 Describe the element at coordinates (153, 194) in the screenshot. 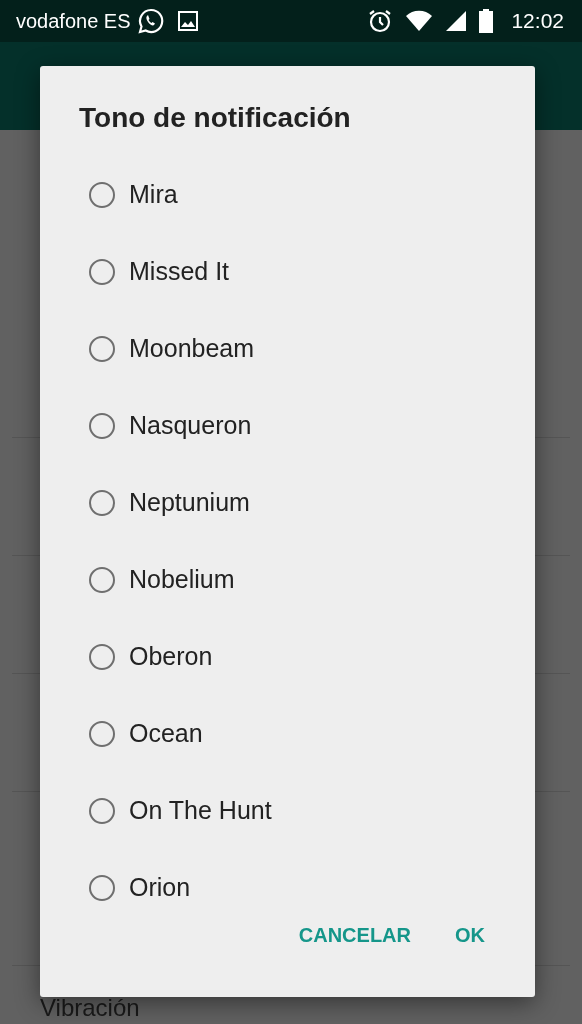

I see `ringtone-option: Mira` at that location.